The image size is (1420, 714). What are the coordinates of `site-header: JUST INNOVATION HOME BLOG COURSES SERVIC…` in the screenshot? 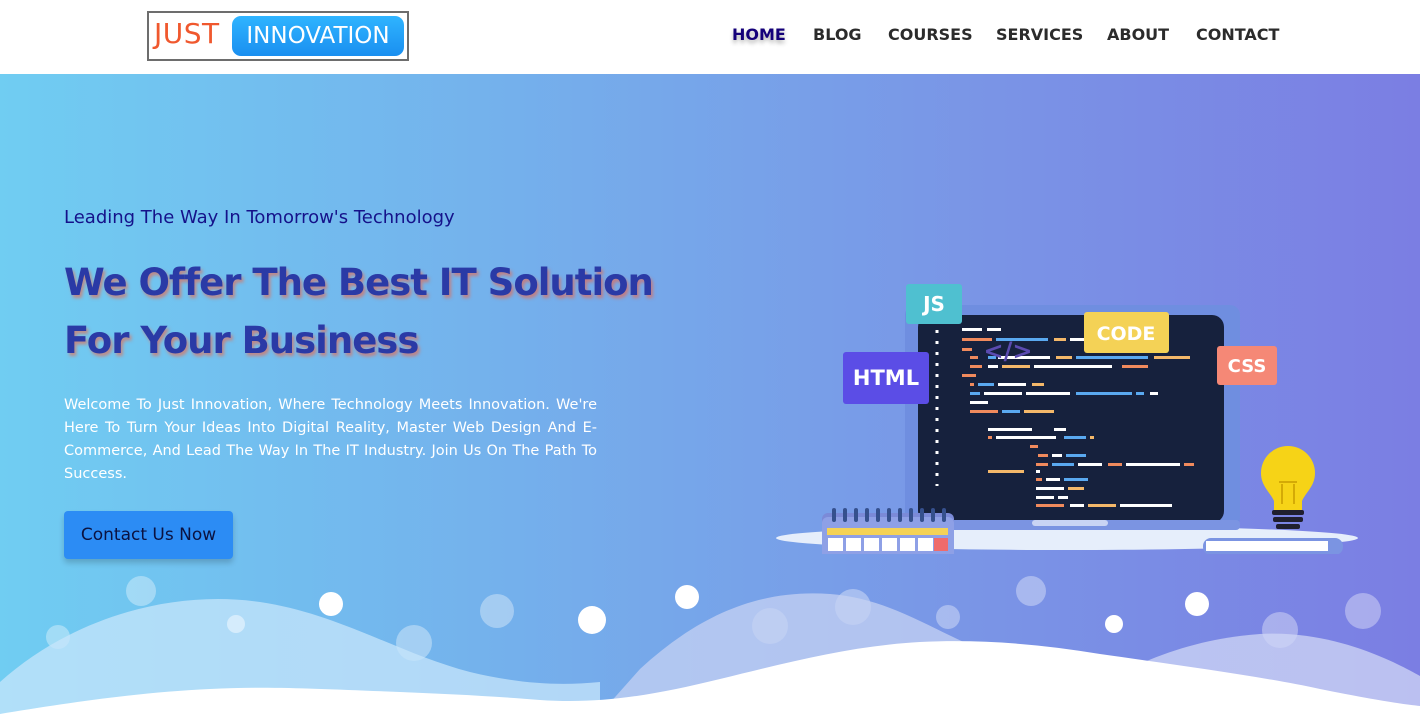 It's located at (710, 37).